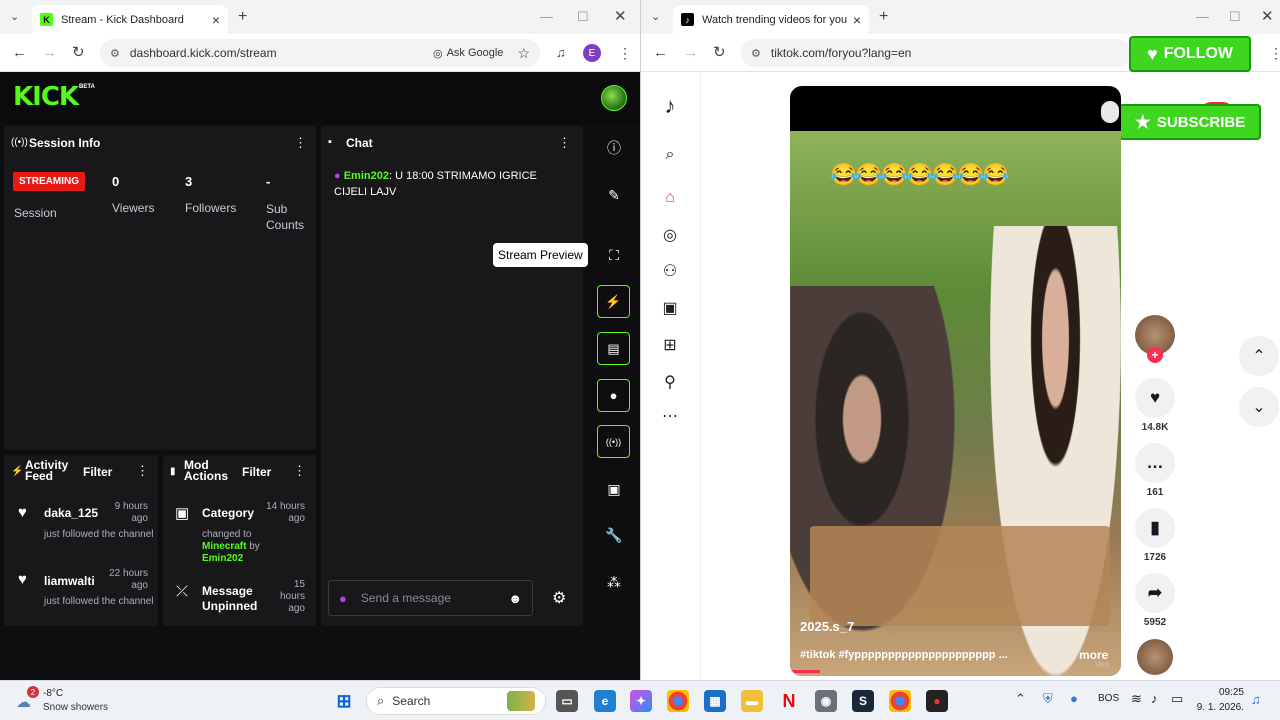  What do you see at coordinates (805, 671) in the screenshot?
I see `progress-bar` at bounding box center [805, 671].